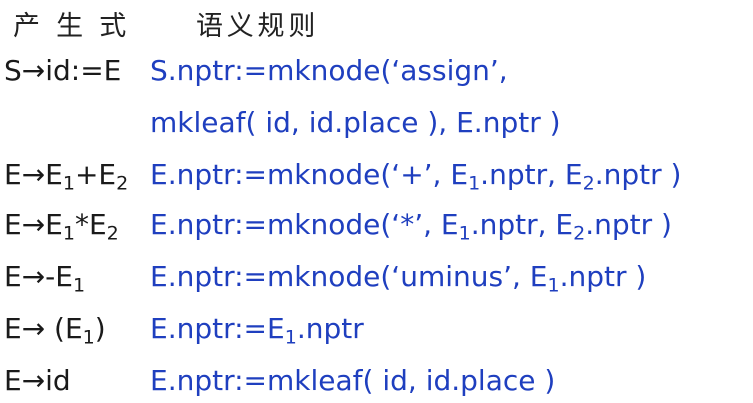 The width and height of the screenshot is (753, 403). I want to click on semantic-rule-cell: E.nptr:=mknode(‘uminus’, E1.nptr ), so click(398, 278).